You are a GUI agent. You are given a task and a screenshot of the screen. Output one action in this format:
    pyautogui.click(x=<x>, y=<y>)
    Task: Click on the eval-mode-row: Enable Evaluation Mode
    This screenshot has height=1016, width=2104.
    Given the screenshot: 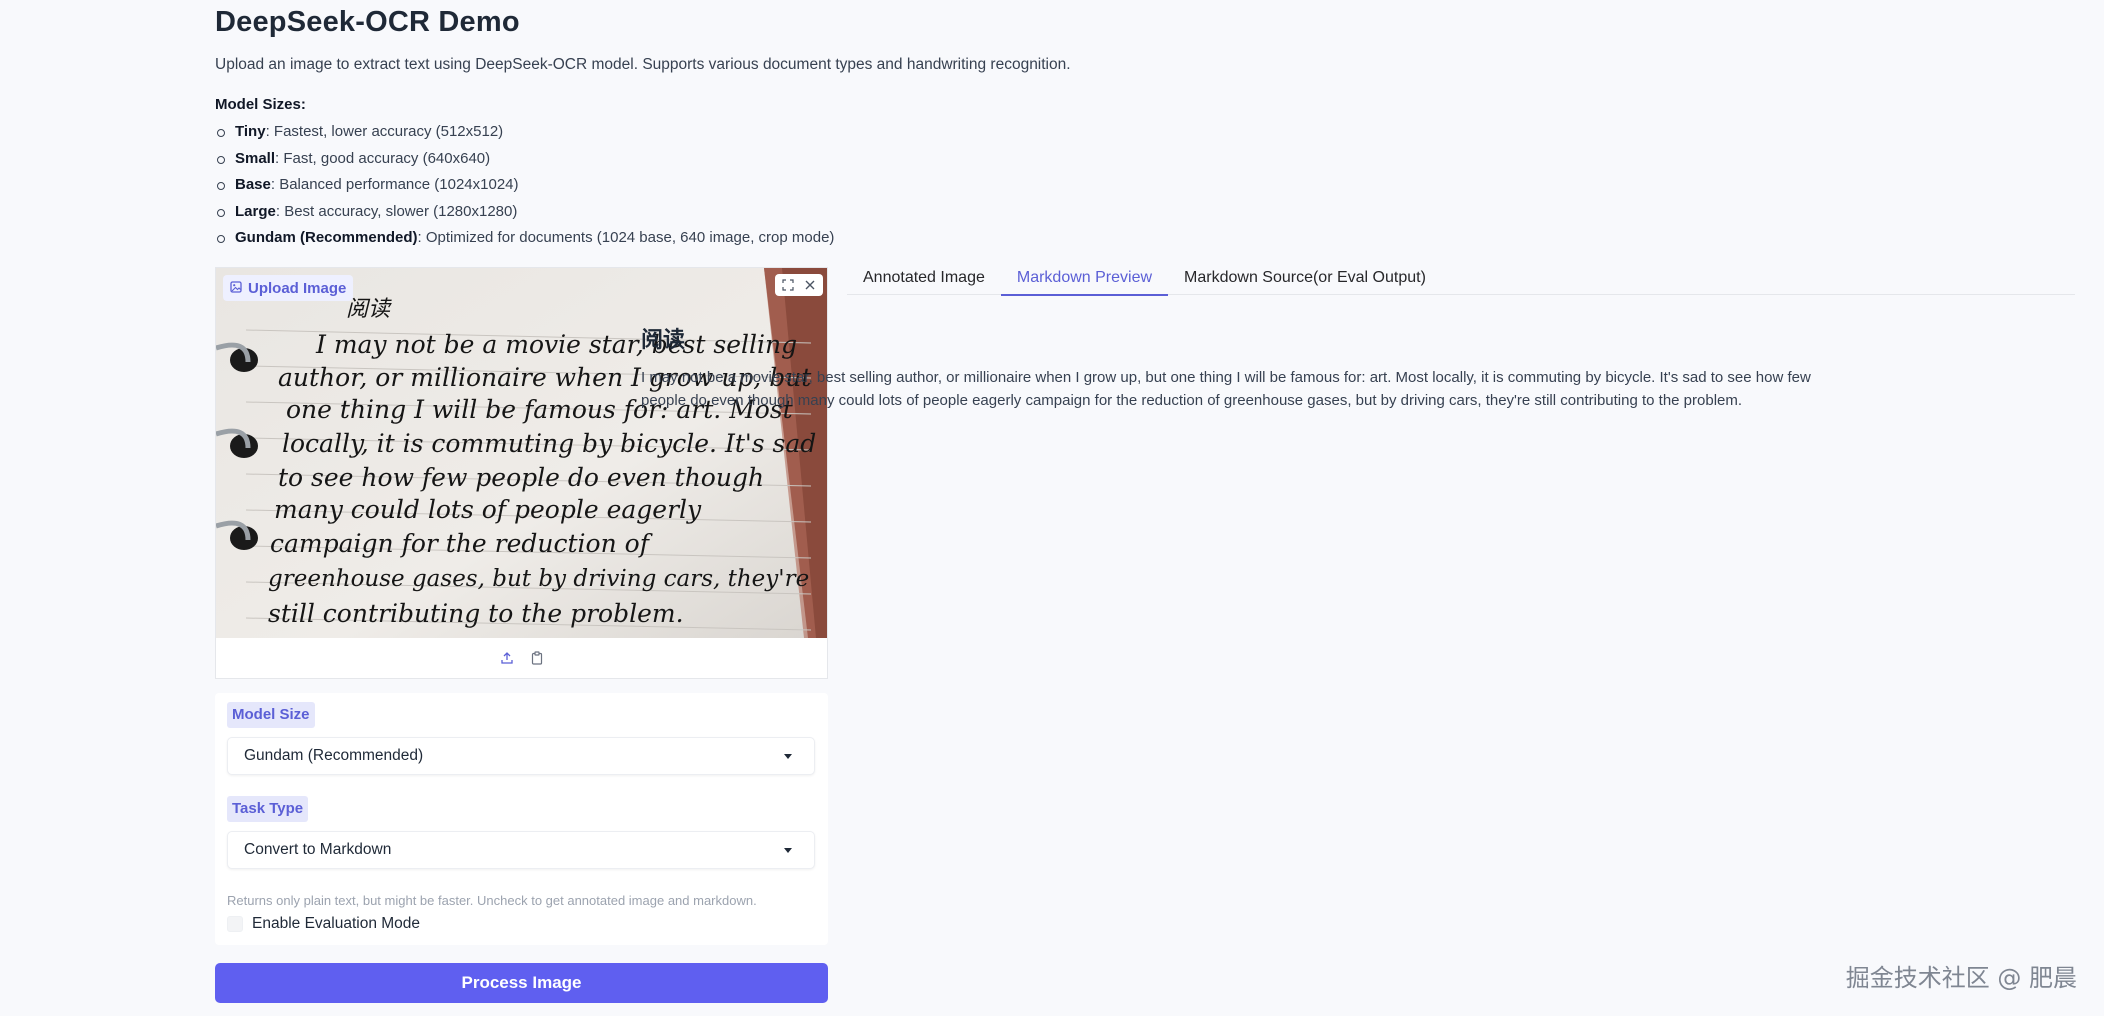 What is the action you would take?
    pyautogui.click(x=323, y=924)
    